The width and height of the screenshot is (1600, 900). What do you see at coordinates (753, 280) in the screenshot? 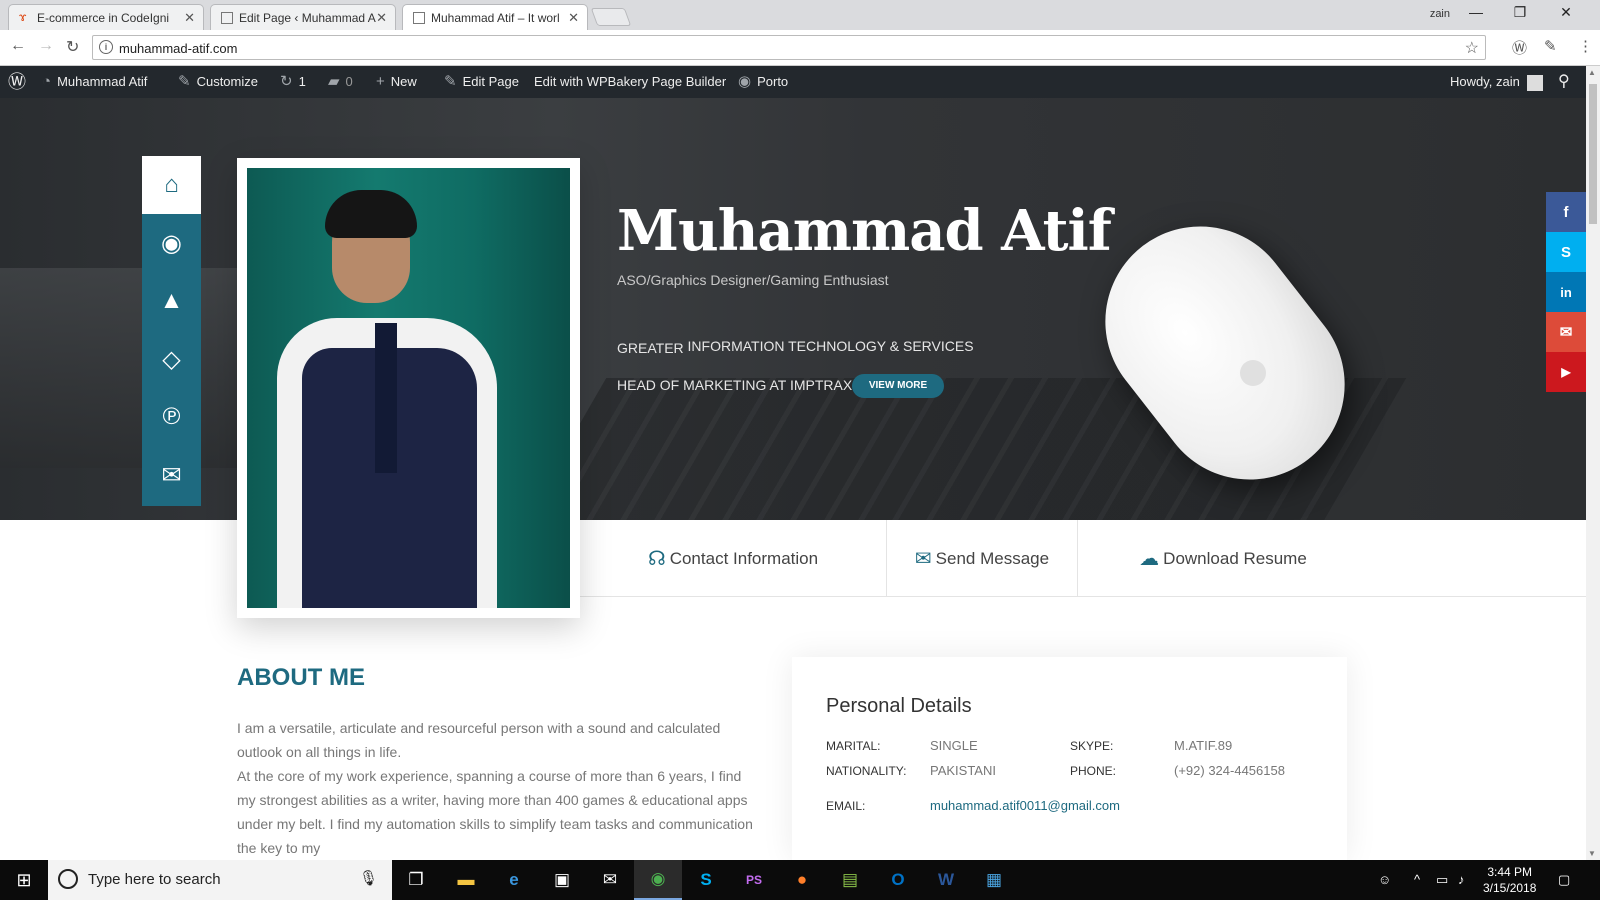
I see `hero-subtitle: ASO/Graphics Designer/Gaming Enthusiast` at bounding box center [753, 280].